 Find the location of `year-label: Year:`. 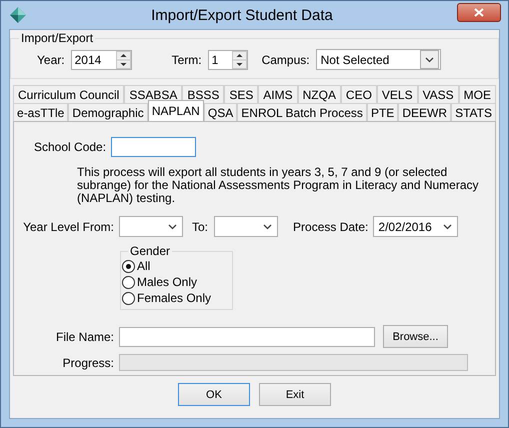

year-label: Year: is located at coordinates (51, 59).